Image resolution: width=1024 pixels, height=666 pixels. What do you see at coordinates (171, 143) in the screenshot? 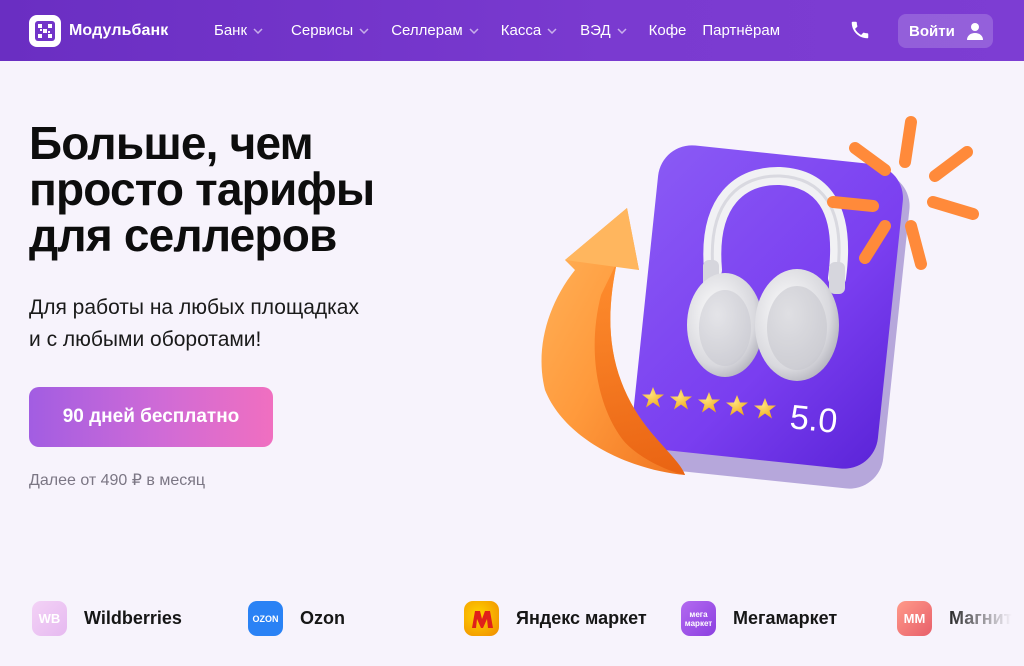
I see `hero-title-line: Больше, чем` at bounding box center [171, 143].